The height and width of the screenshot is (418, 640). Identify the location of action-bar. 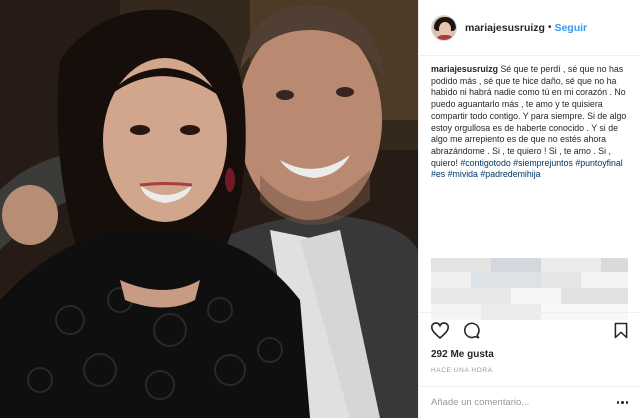
(455, 333).